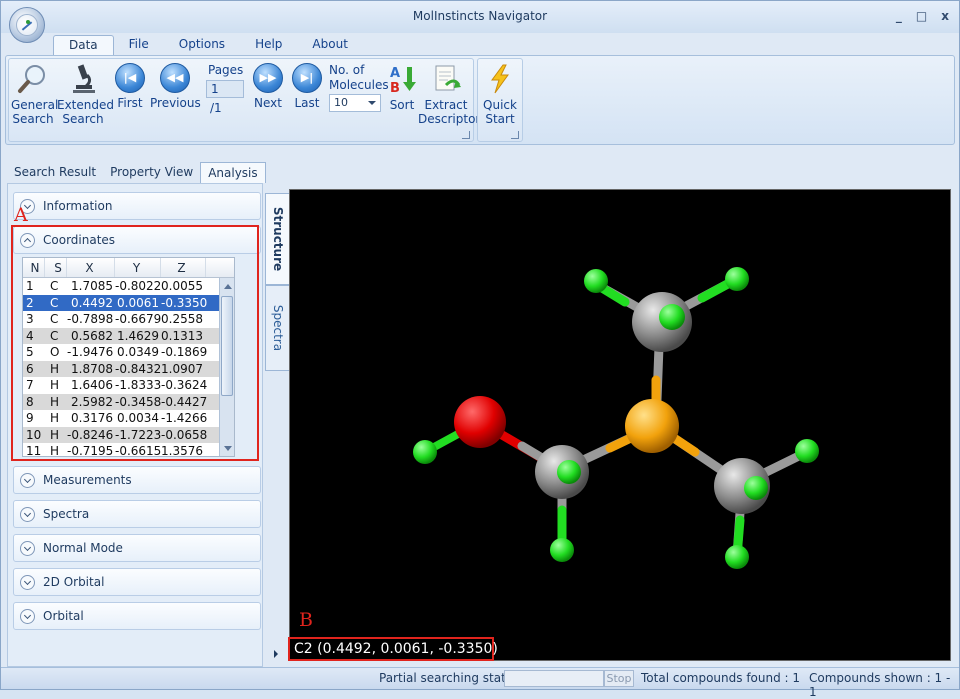  I want to click on table-cell: H, so click(55, 401).